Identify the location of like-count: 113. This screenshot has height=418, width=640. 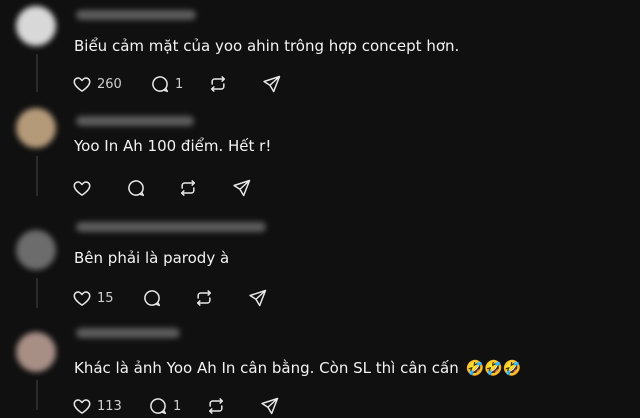
(109, 406).